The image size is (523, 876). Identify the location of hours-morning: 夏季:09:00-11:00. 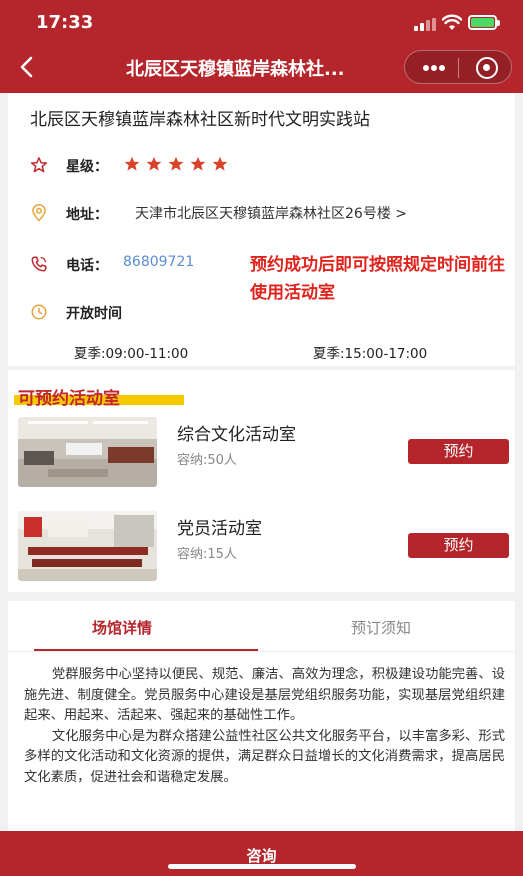
(131, 354).